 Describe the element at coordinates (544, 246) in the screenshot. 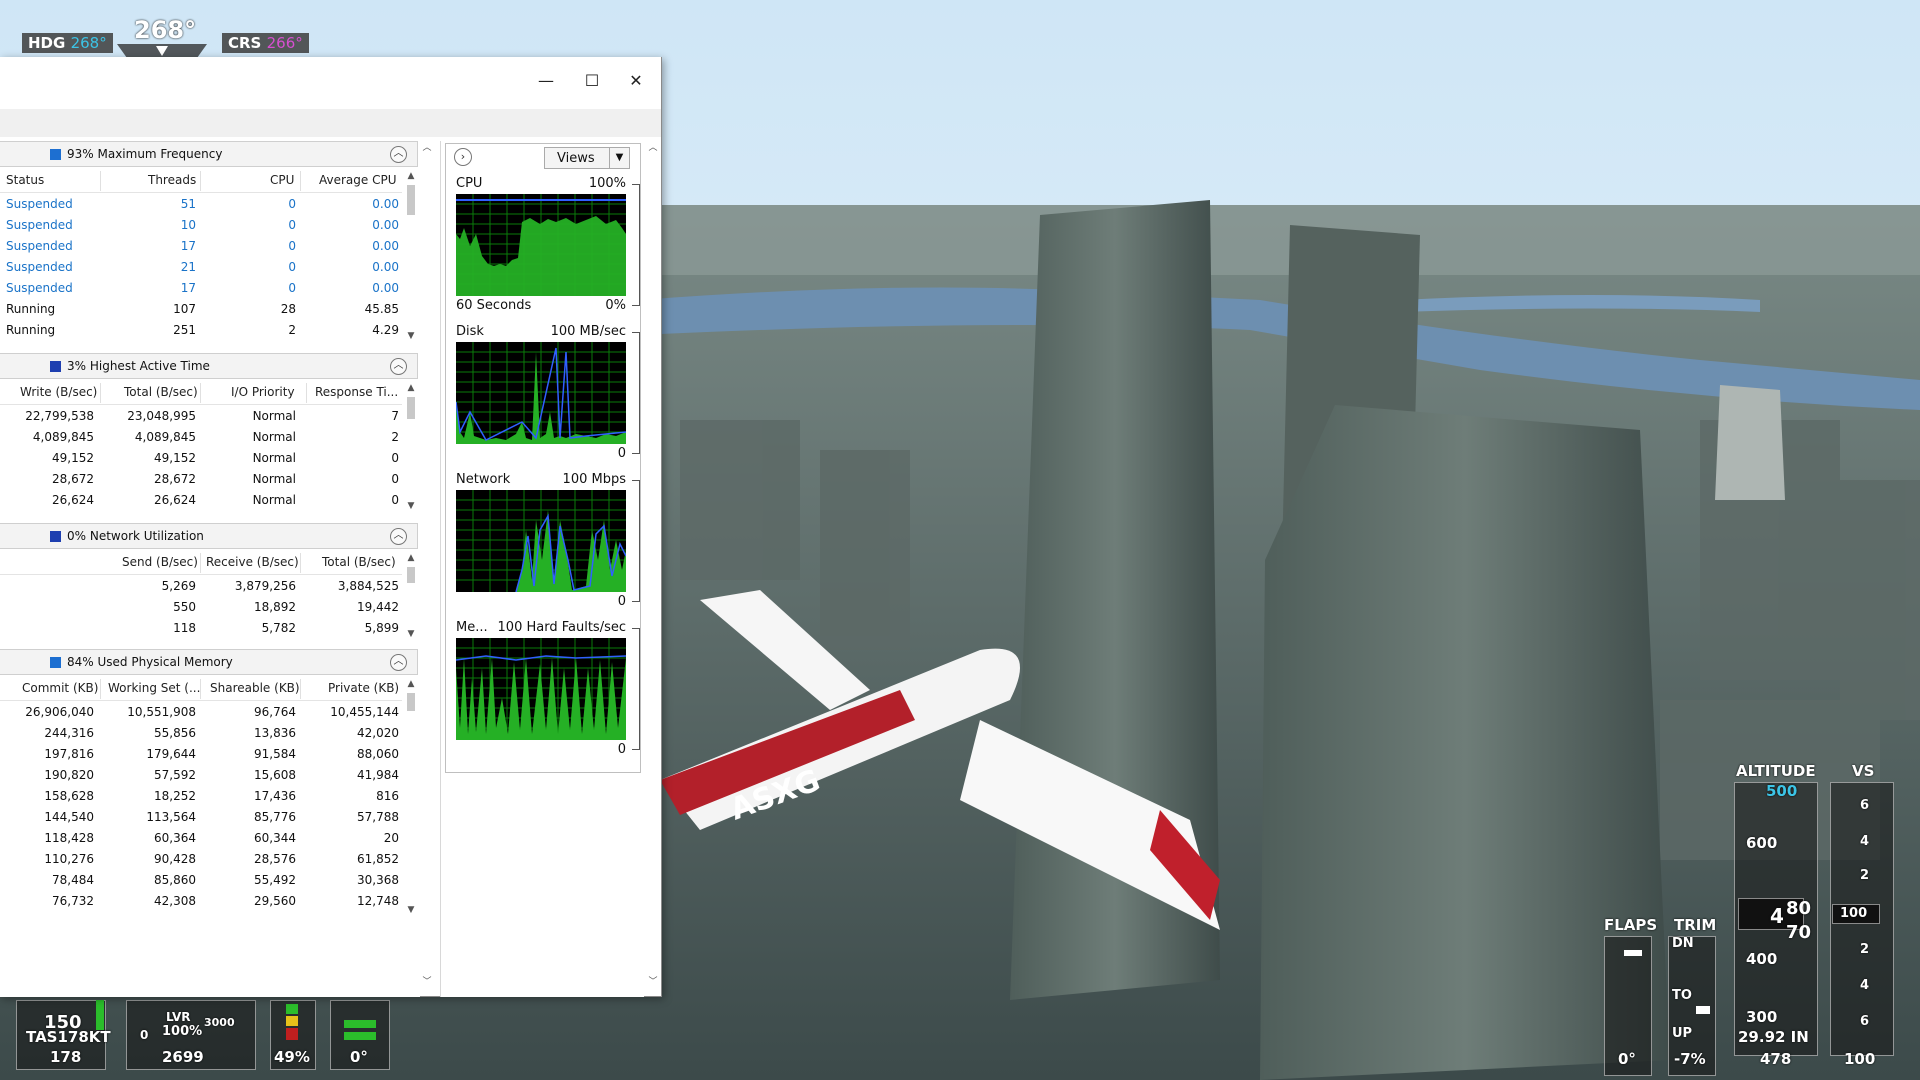

I see `cpu-graph: CPU 100% 60 Seconds 0%` at that location.